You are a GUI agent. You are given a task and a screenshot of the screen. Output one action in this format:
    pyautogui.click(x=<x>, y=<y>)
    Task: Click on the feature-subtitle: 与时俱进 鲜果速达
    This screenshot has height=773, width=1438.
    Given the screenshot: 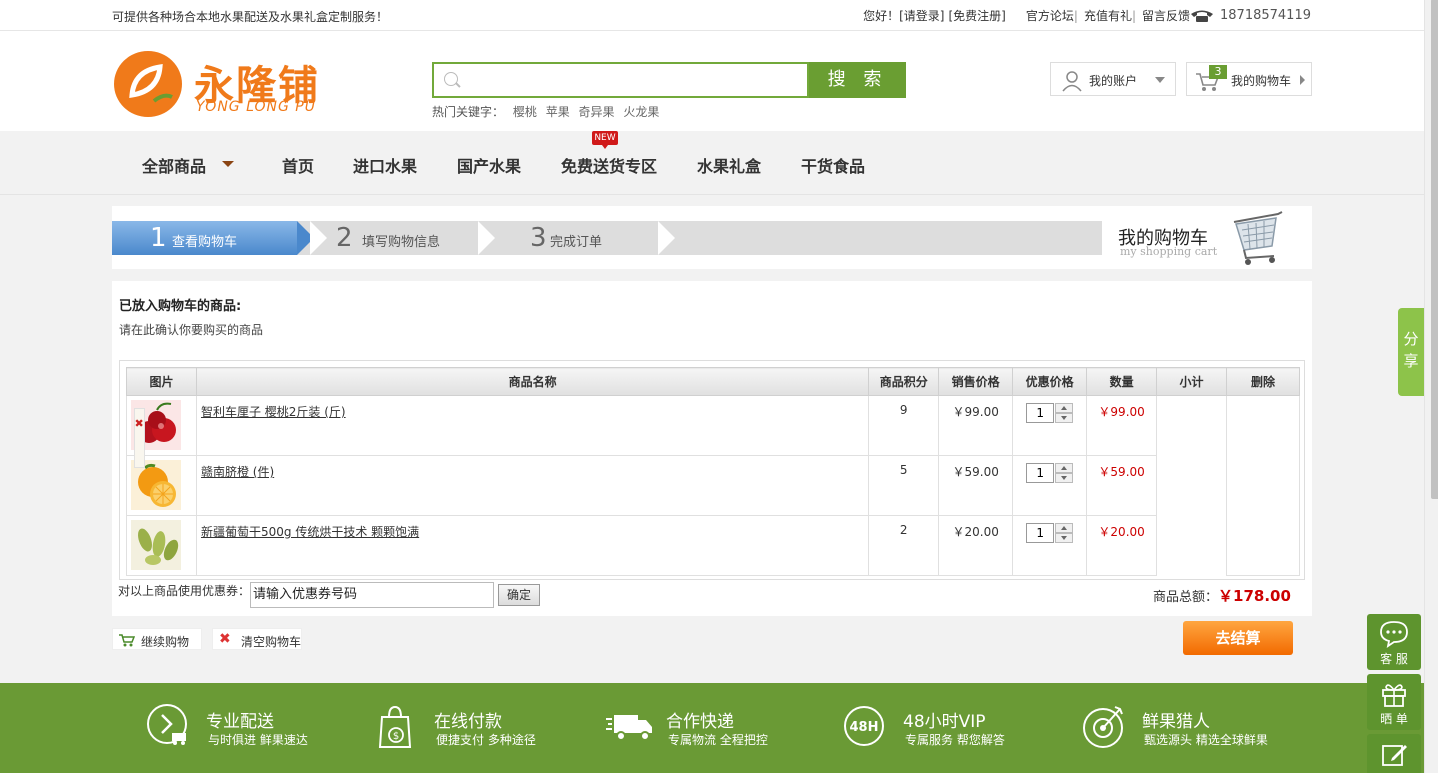 What is the action you would take?
    pyautogui.click(x=258, y=740)
    